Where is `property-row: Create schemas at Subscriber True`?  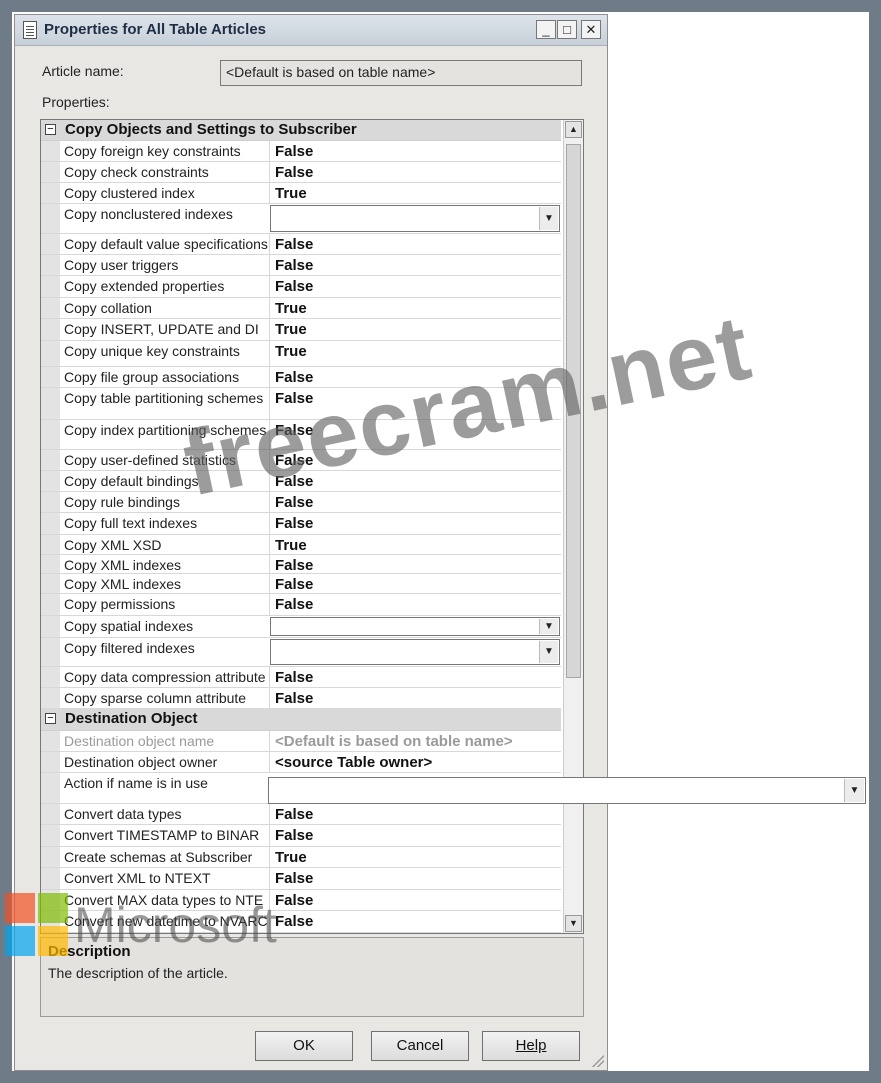
property-row: Create schemas at Subscriber True is located at coordinates (301, 857).